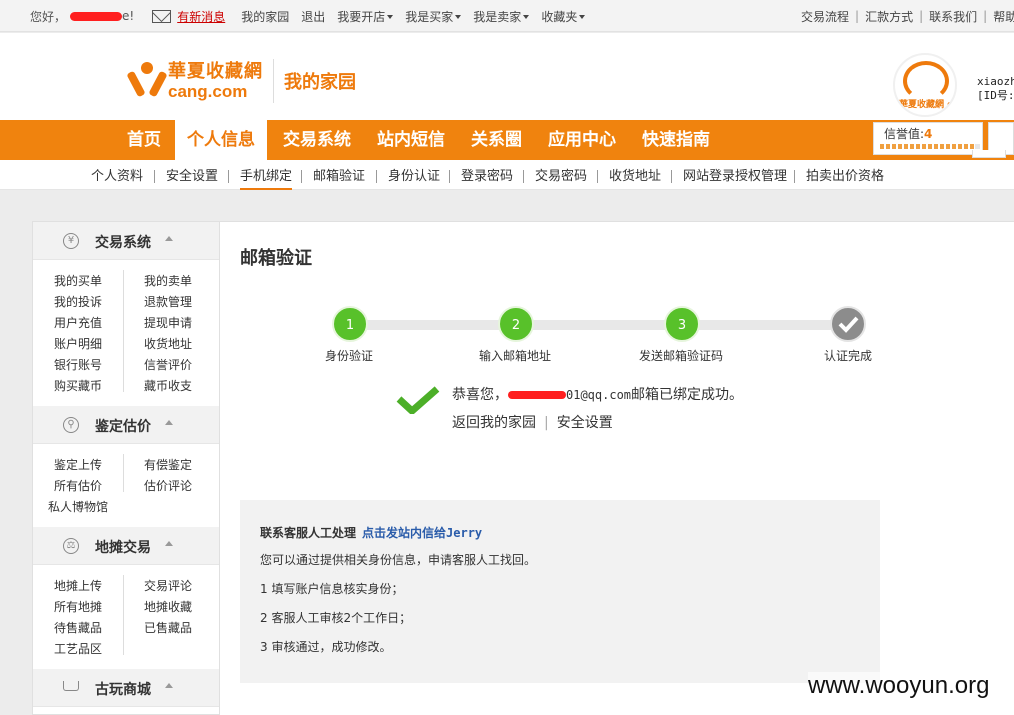 The height and width of the screenshot is (715, 1014). What do you see at coordinates (168, 385) in the screenshot?
I see `sidebar-link: 藏币收支` at bounding box center [168, 385].